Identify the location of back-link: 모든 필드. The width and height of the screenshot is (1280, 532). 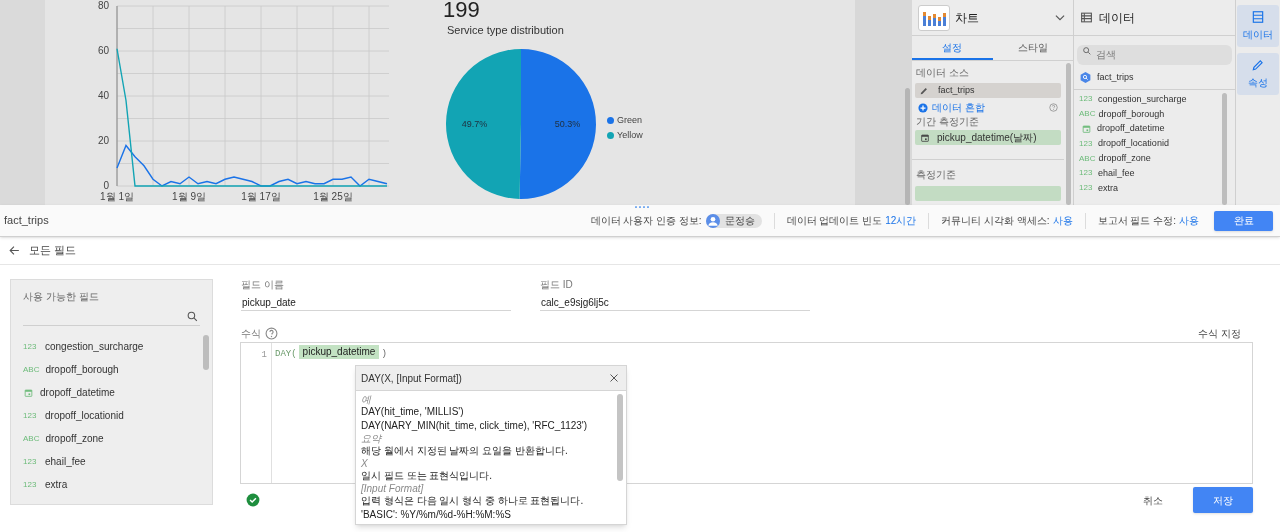
(42, 250).